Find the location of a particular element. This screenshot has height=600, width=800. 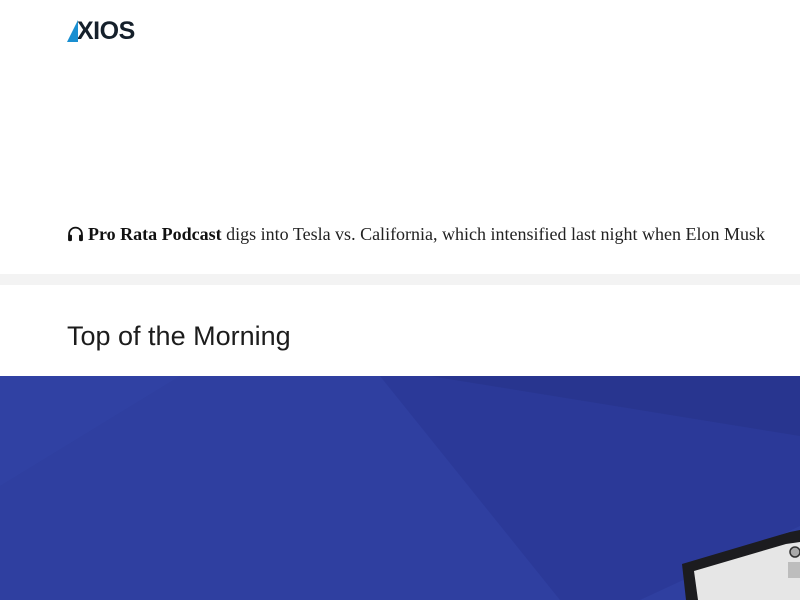

axios-logo: XIOS is located at coordinates (101, 31).